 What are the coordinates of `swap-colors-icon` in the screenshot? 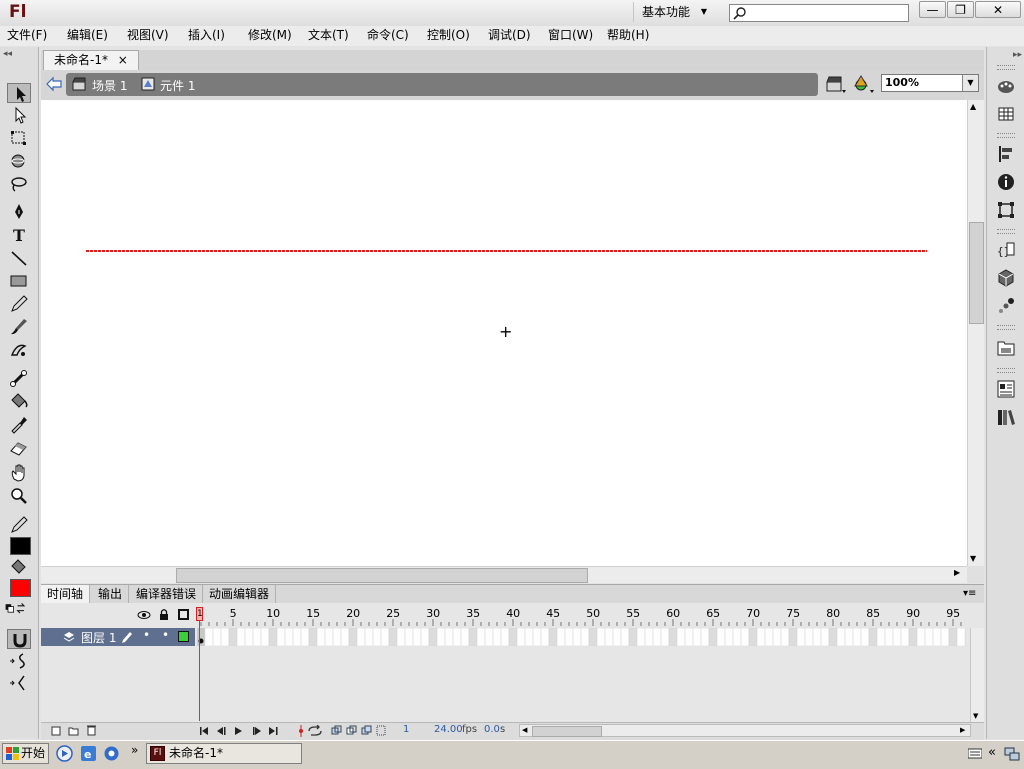 It's located at (16, 609).